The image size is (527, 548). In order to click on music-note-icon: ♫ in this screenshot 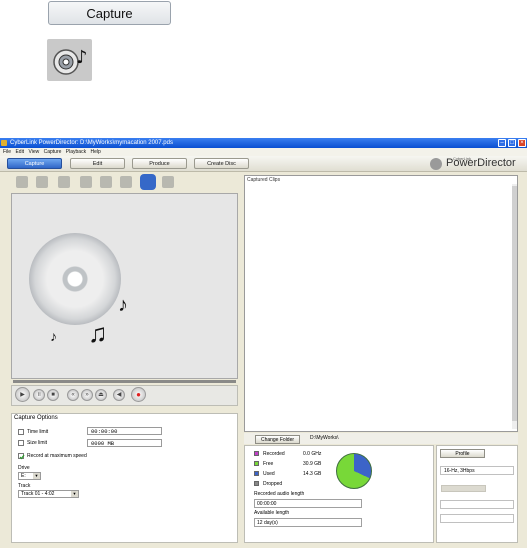, I will do `click(98, 333)`.